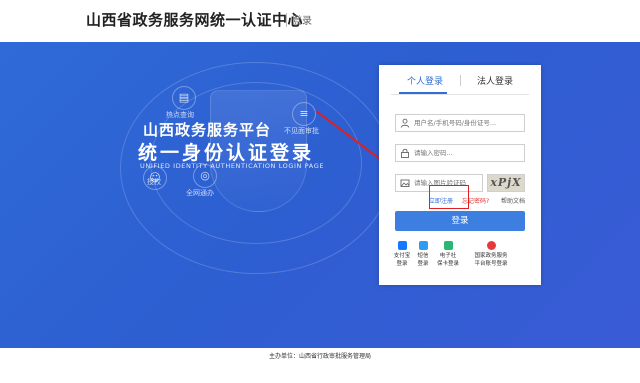 This screenshot has height=383, width=640. I want to click on tab-baseline, so click(460, 94).